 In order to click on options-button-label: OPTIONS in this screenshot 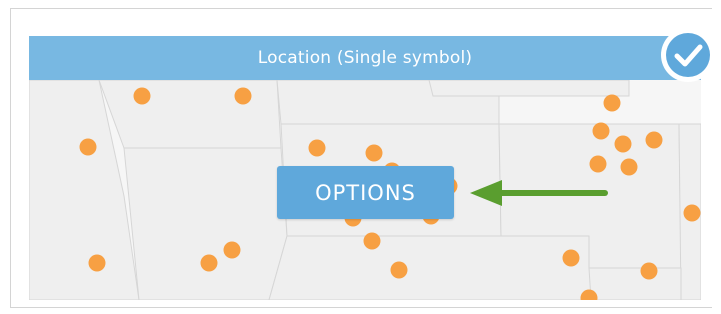, I will do `click(365, 192)`.